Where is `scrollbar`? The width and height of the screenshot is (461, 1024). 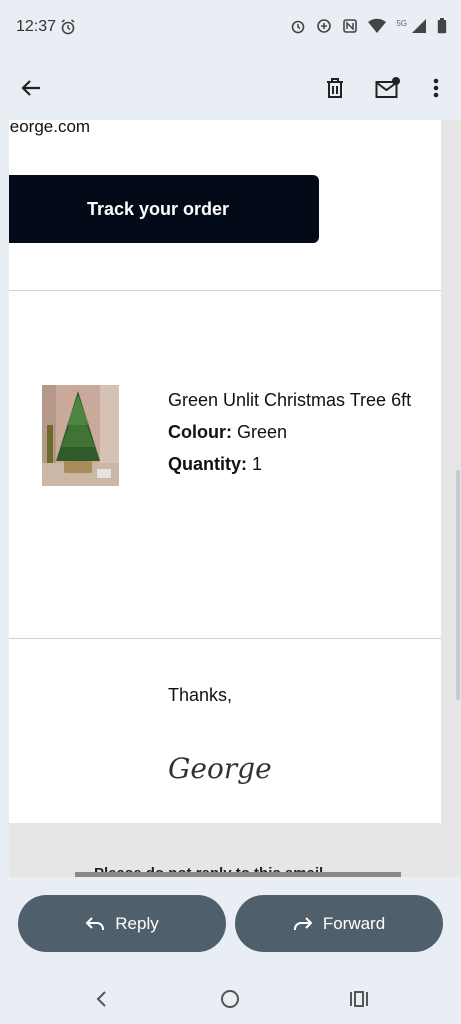 scrollbar is located at coordinates (458, 585).